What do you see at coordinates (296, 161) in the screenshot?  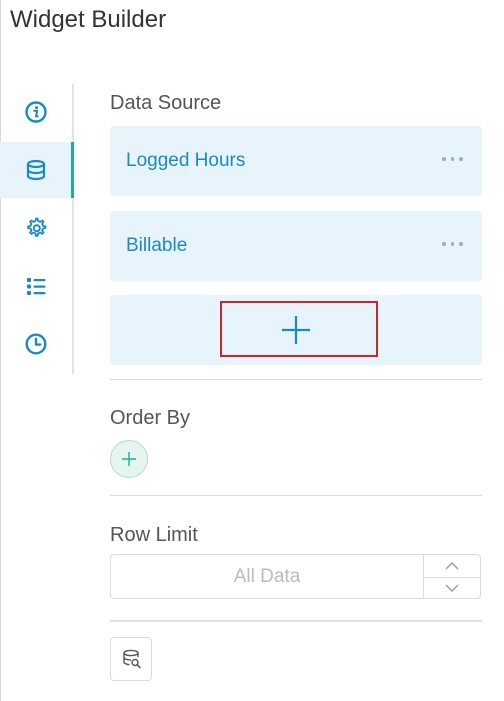 I see `data-source-item: Logged Hours` at bounding box center [296, 161].